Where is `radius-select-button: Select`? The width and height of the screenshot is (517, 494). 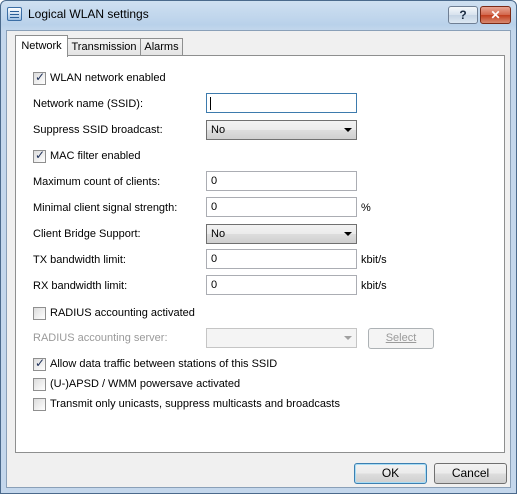
radius-select-button: Select is located at coordinates (401, 338).